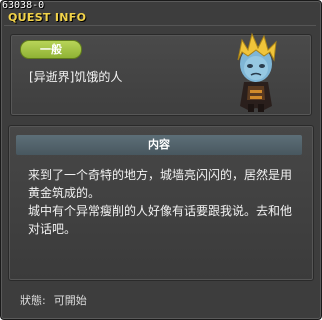 The height and width of the screenshot is (320, 322). I want to click on quest-status: 狀態: 可開始, so click(57, 300).